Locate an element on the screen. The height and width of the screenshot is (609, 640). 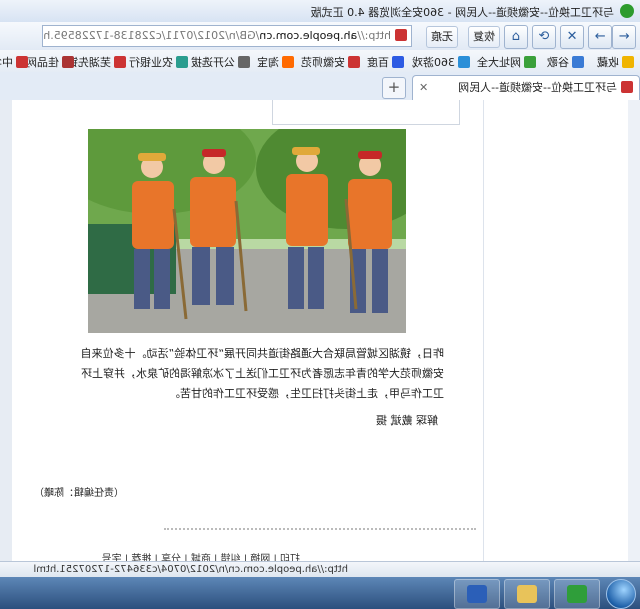
bookmark-item: 收藏 is located at coordinates (615, 62).